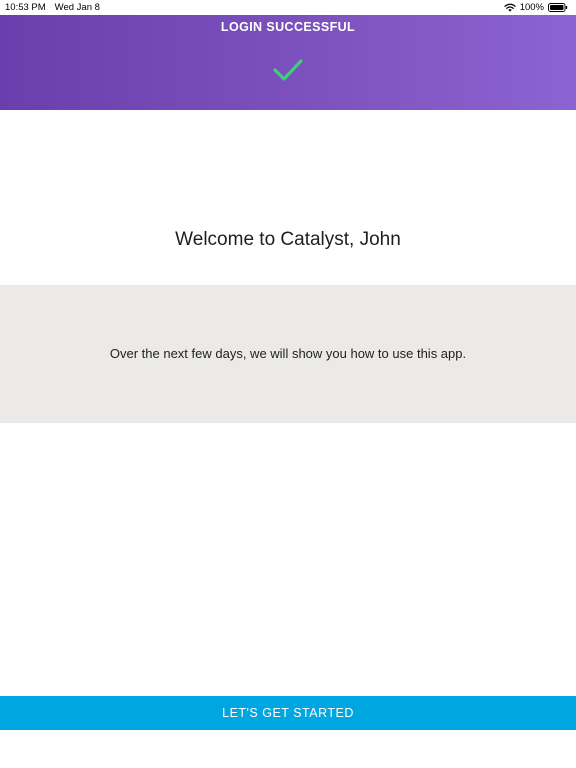  I want to click on status-bar: 10:53 PM Wed Jan 8 100%, so click(288, 7).